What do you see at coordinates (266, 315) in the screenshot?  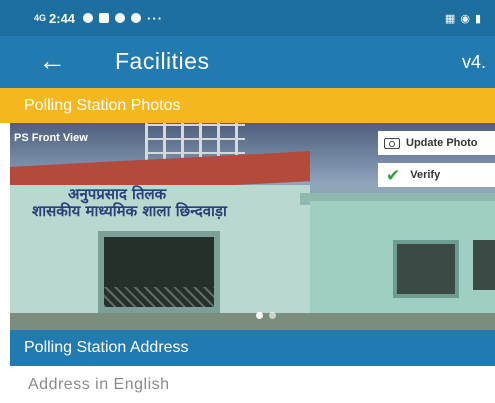 I see `photo-pager` at bounding box center [266, 315].